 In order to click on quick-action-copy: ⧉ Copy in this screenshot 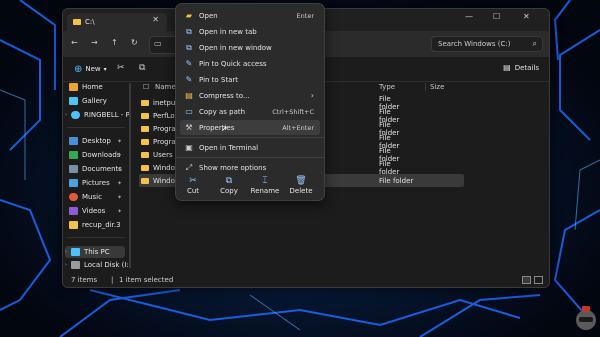, I will do `click(229, 185)`.